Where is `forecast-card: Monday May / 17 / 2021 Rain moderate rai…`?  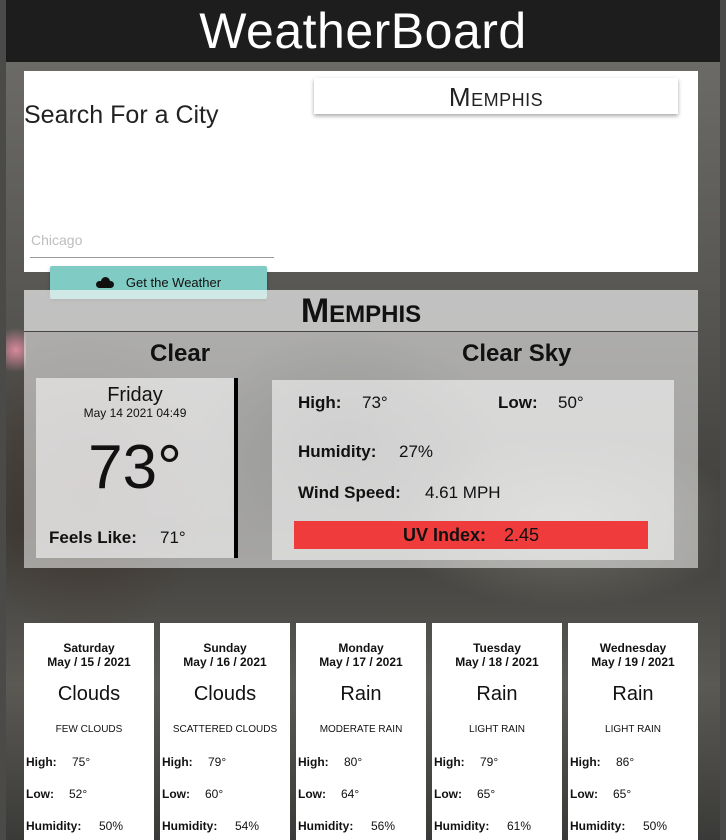 forecast-card: Monday May / 17 / 2021 Rain moderate rai… is located at coordinates (361, 731).